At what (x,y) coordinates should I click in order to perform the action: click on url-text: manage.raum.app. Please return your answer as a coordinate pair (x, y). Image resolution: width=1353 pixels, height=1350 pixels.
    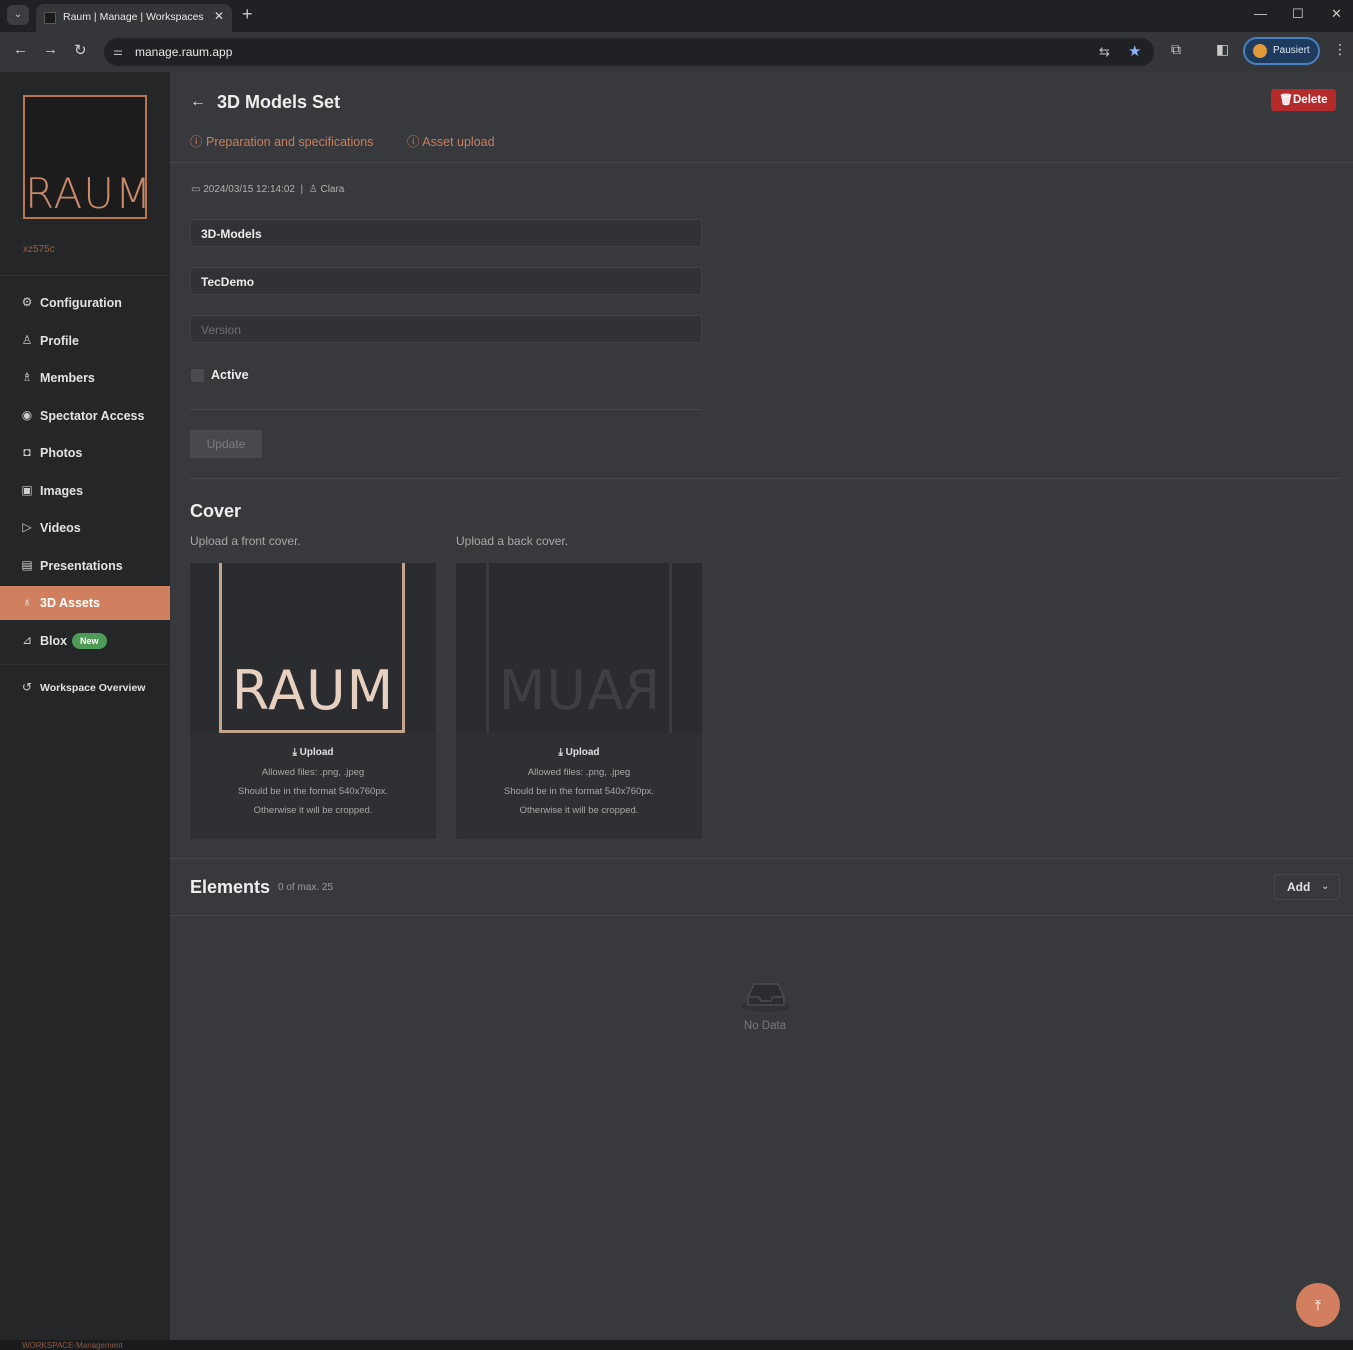
    Looking at the image, I should click on (183, 52).